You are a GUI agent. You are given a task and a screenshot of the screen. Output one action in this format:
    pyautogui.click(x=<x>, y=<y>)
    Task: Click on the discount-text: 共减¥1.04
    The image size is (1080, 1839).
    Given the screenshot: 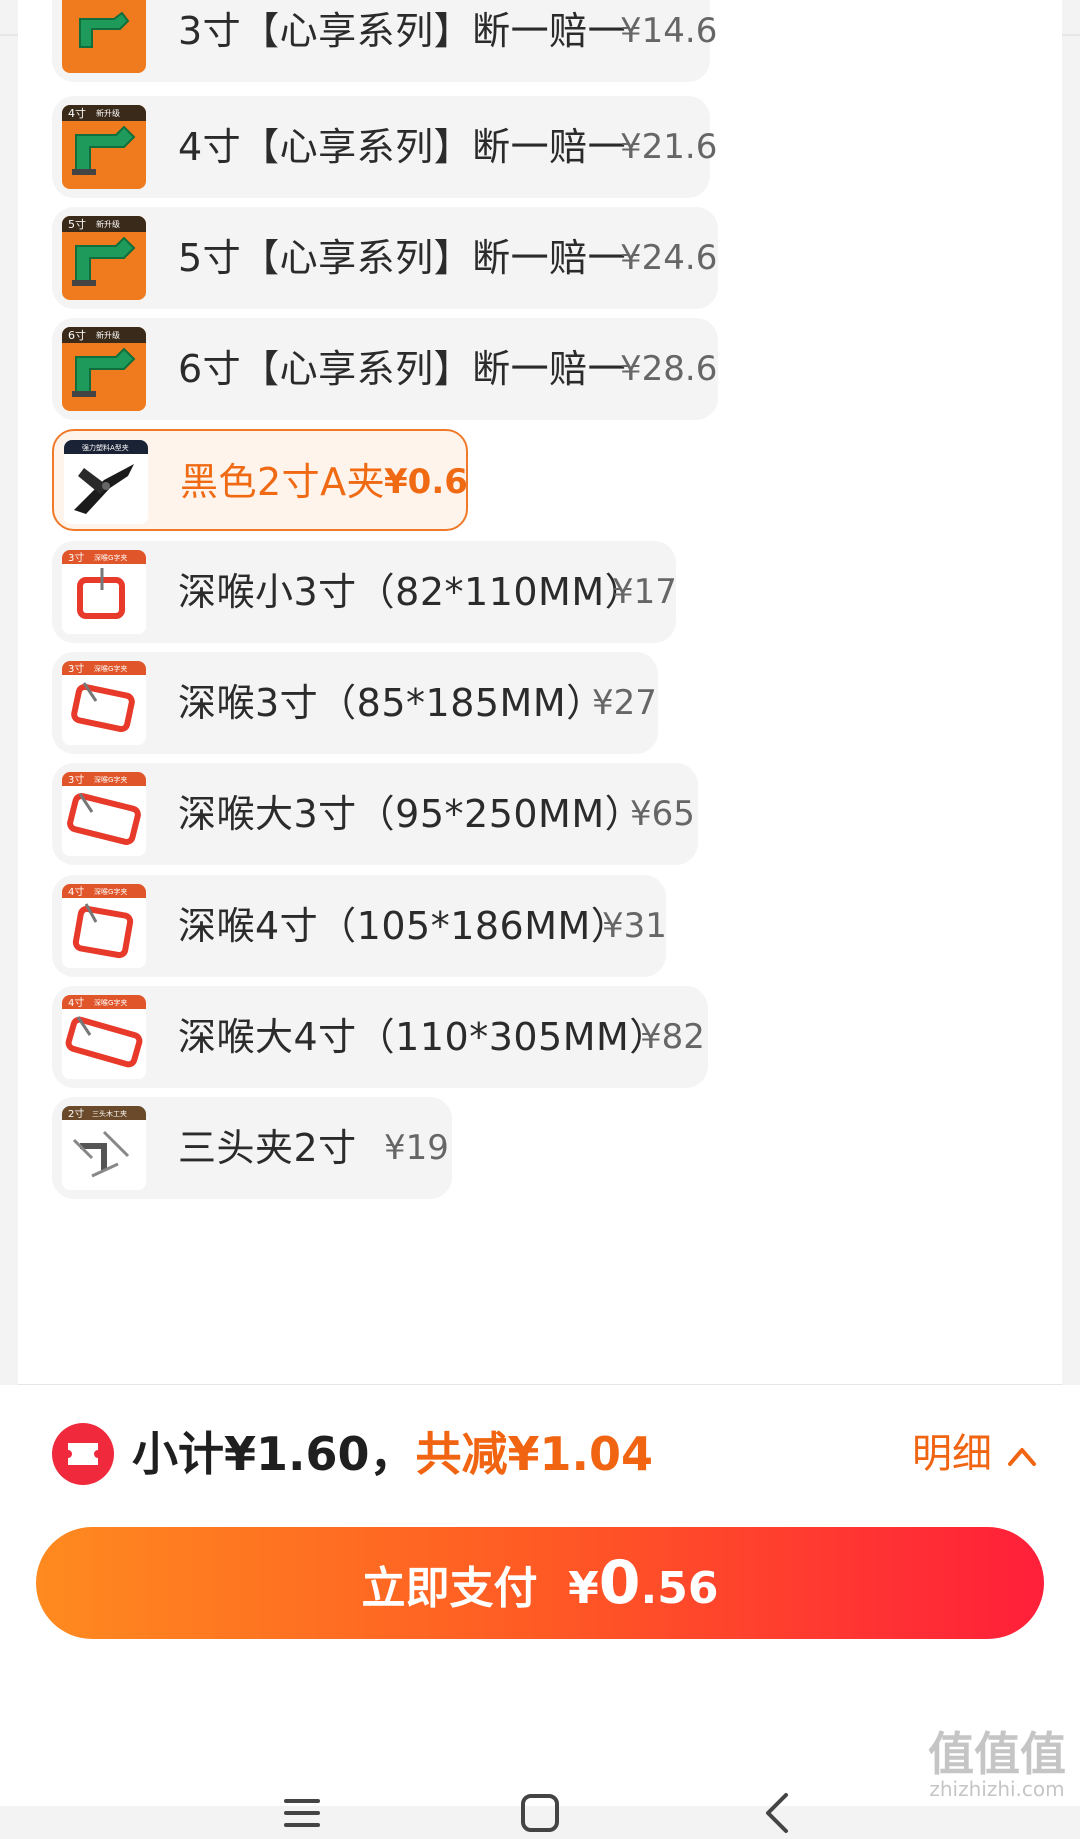 What is the action you would take?
    pyautogui.click(x=534, y=1454)
    